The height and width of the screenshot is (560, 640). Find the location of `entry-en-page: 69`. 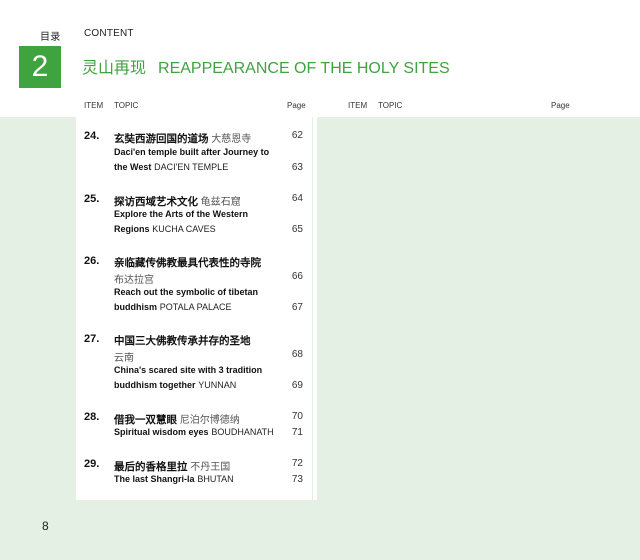

entry-en-page: 69 is located at coordinates (297, 385).